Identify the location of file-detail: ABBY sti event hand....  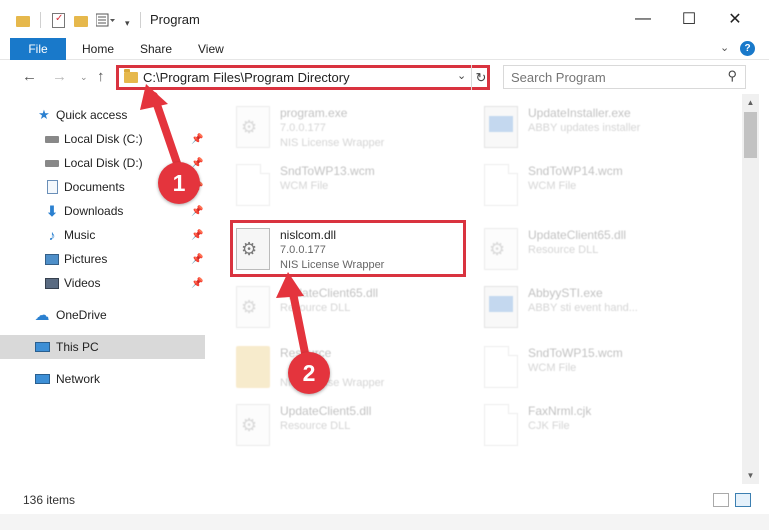
(583, 308).